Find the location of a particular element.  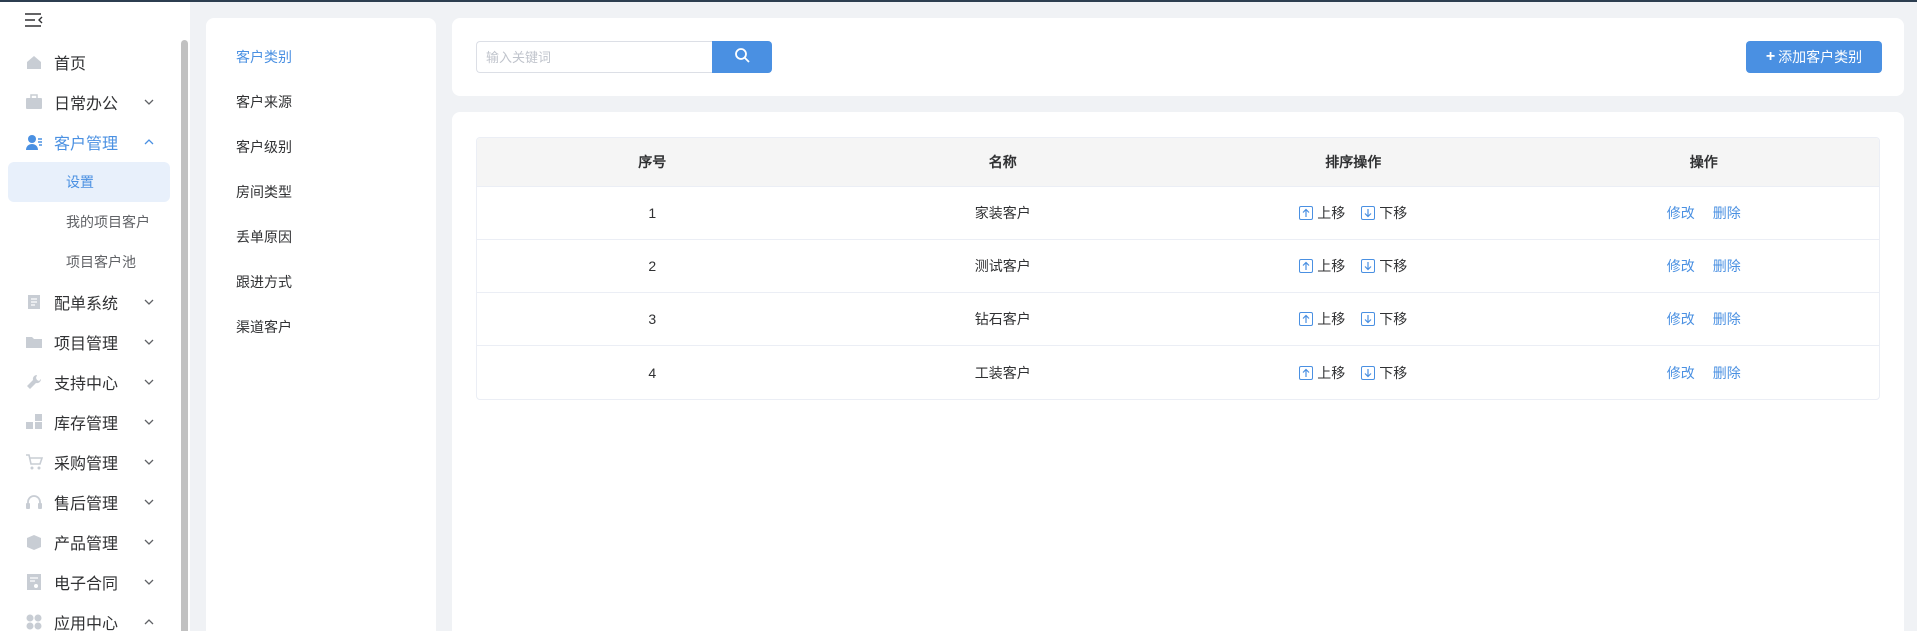

row-index: 3 is located at coordinates (652, 319).